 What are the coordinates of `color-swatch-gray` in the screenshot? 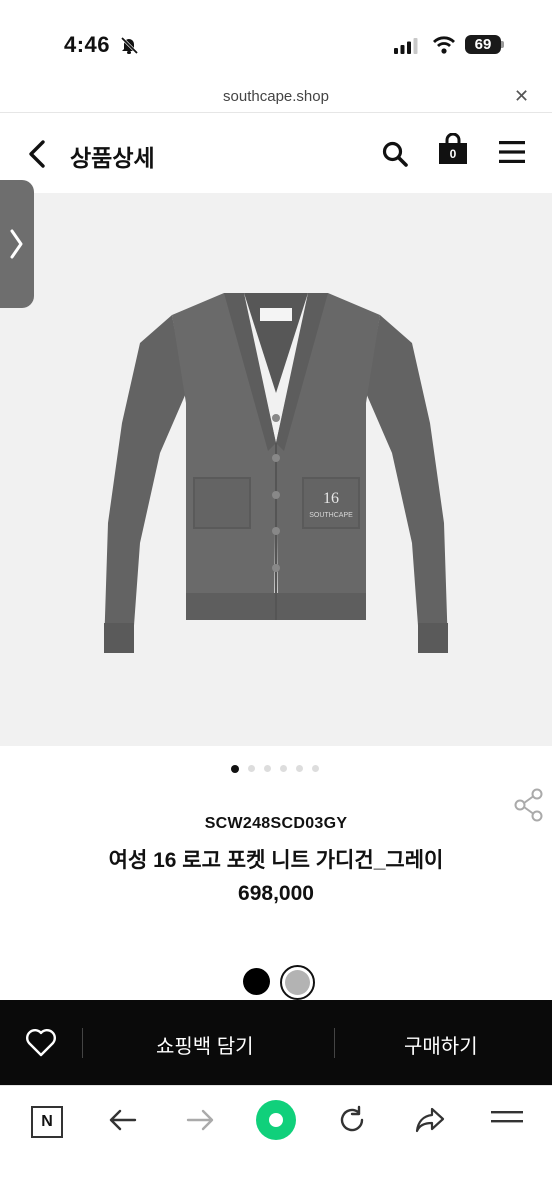 It's located at (297, 982).